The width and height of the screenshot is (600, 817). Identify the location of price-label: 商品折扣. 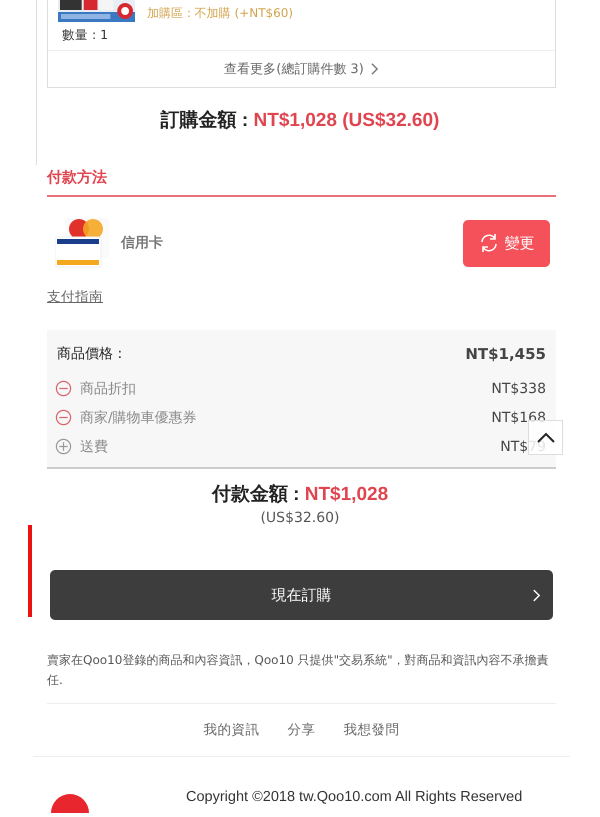
(108, 389).